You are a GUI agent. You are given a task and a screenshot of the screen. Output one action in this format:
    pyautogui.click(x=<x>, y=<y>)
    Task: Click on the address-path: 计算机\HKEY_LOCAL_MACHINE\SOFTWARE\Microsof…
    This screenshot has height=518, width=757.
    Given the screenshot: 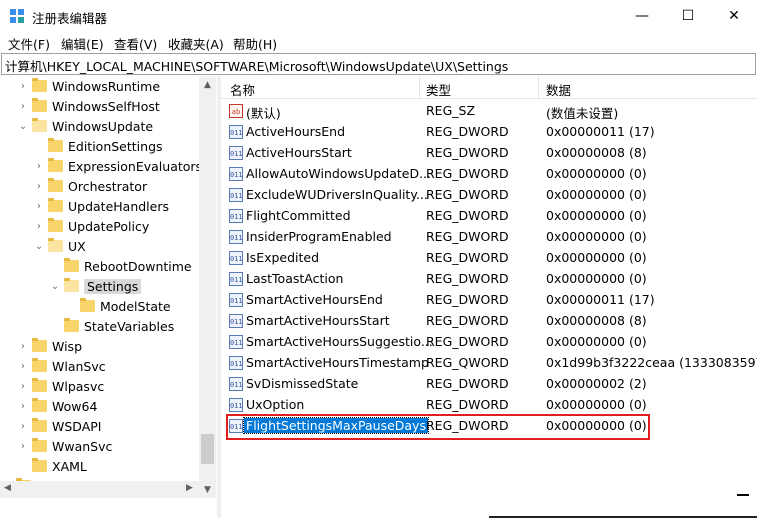 What is the action you would take?
    pyautogui.click(x=257, y=66)
    